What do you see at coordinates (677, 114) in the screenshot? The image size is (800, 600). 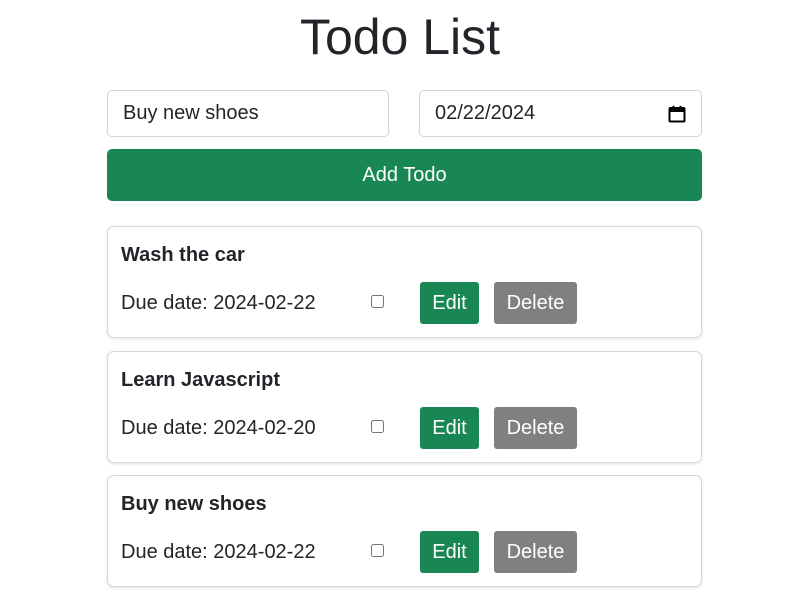 I see `calendar-icon` at bounding box center [677, 114].